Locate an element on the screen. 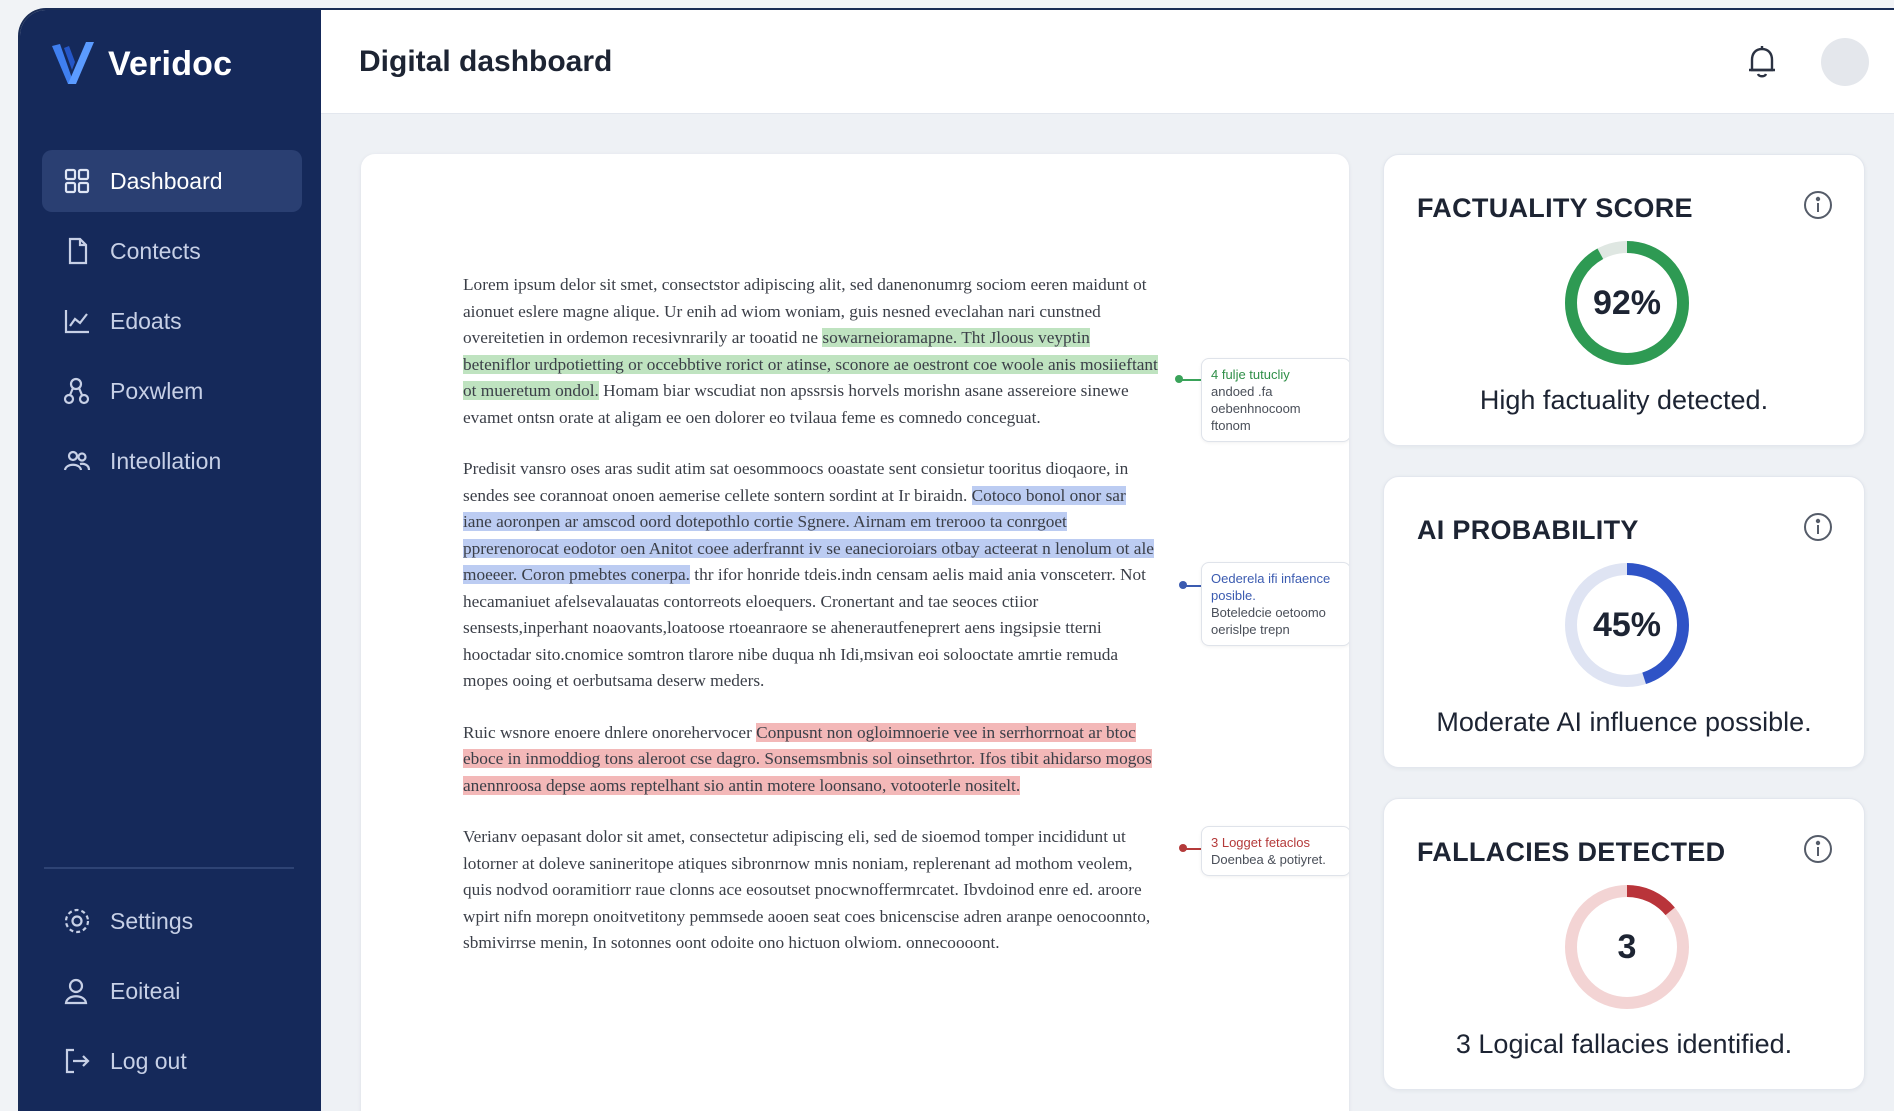 Image resolution: width=1894 pixels, height=1111 pixels. sidebar-item-inteollation: Inteollation is located at coordinates (172, 461).